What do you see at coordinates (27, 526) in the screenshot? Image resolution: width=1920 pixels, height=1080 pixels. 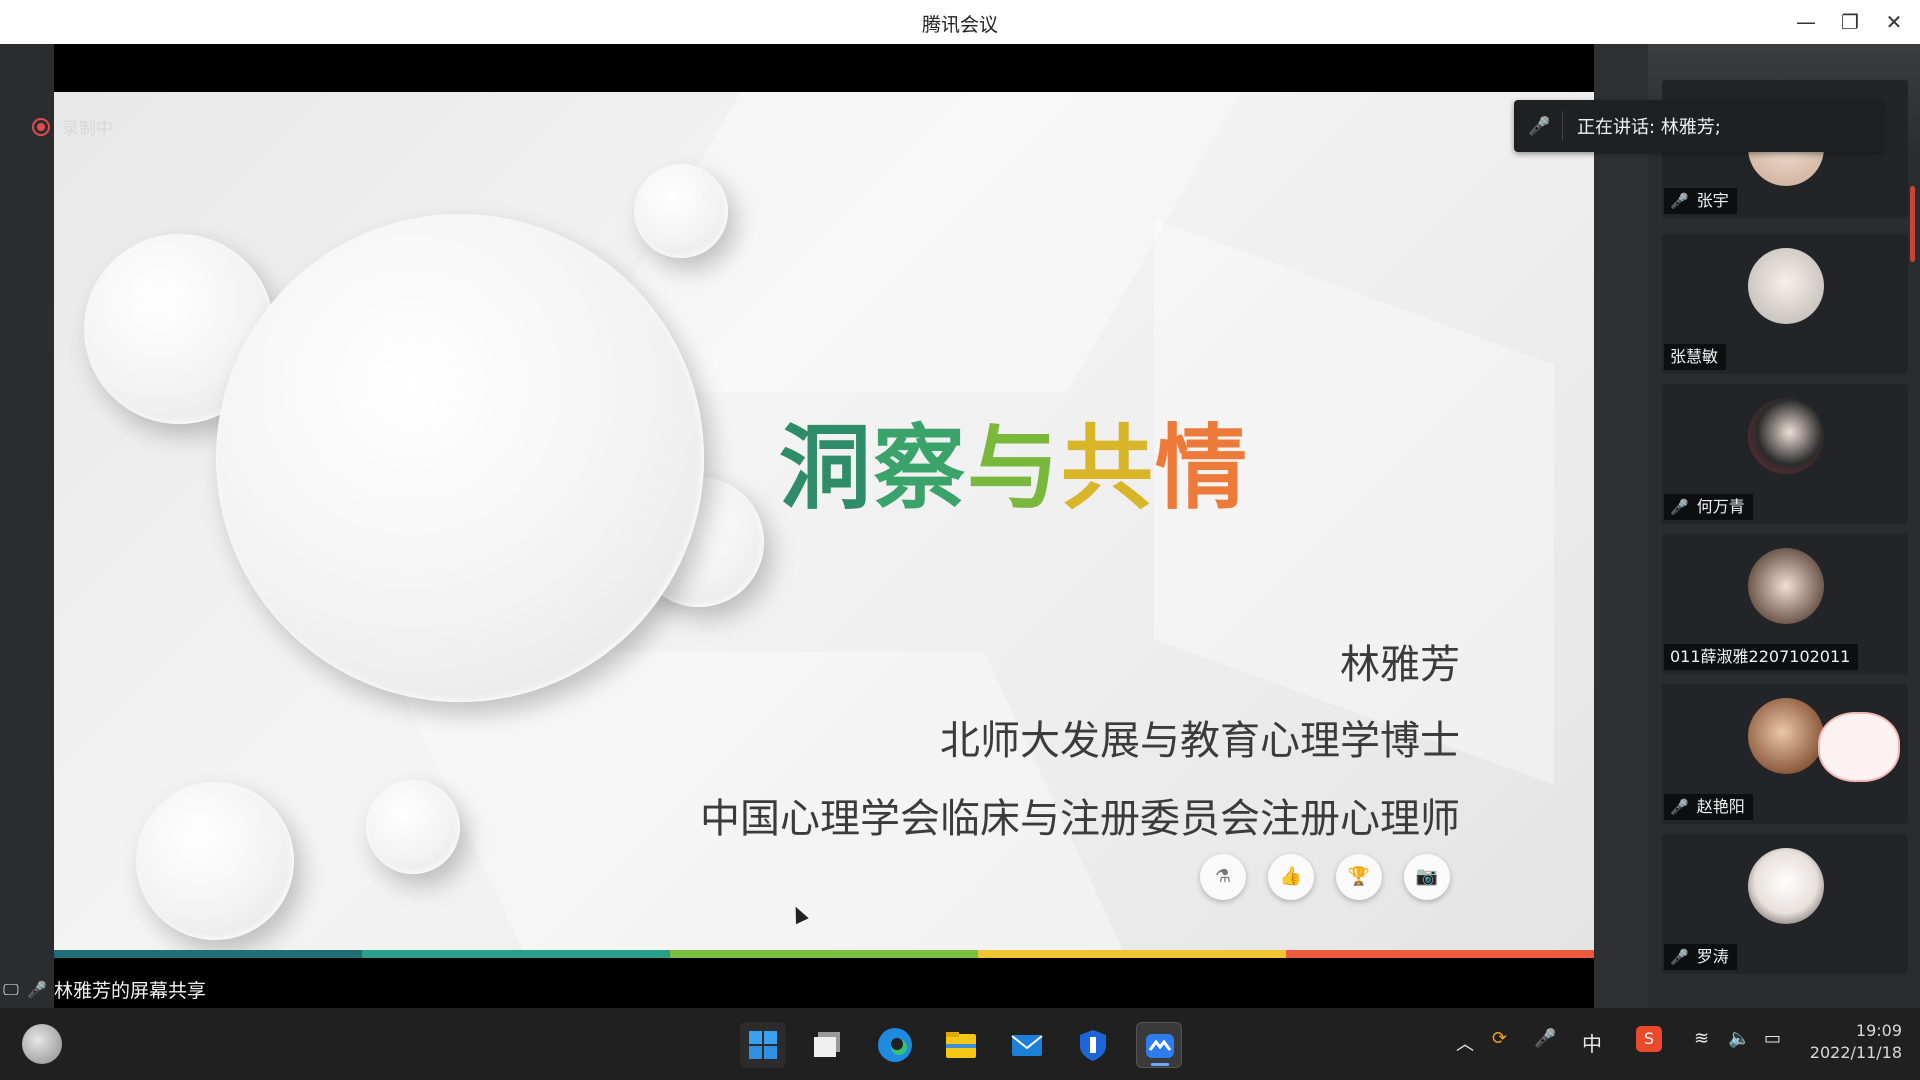 I see `left-margin` at bounding box center [27, 526].